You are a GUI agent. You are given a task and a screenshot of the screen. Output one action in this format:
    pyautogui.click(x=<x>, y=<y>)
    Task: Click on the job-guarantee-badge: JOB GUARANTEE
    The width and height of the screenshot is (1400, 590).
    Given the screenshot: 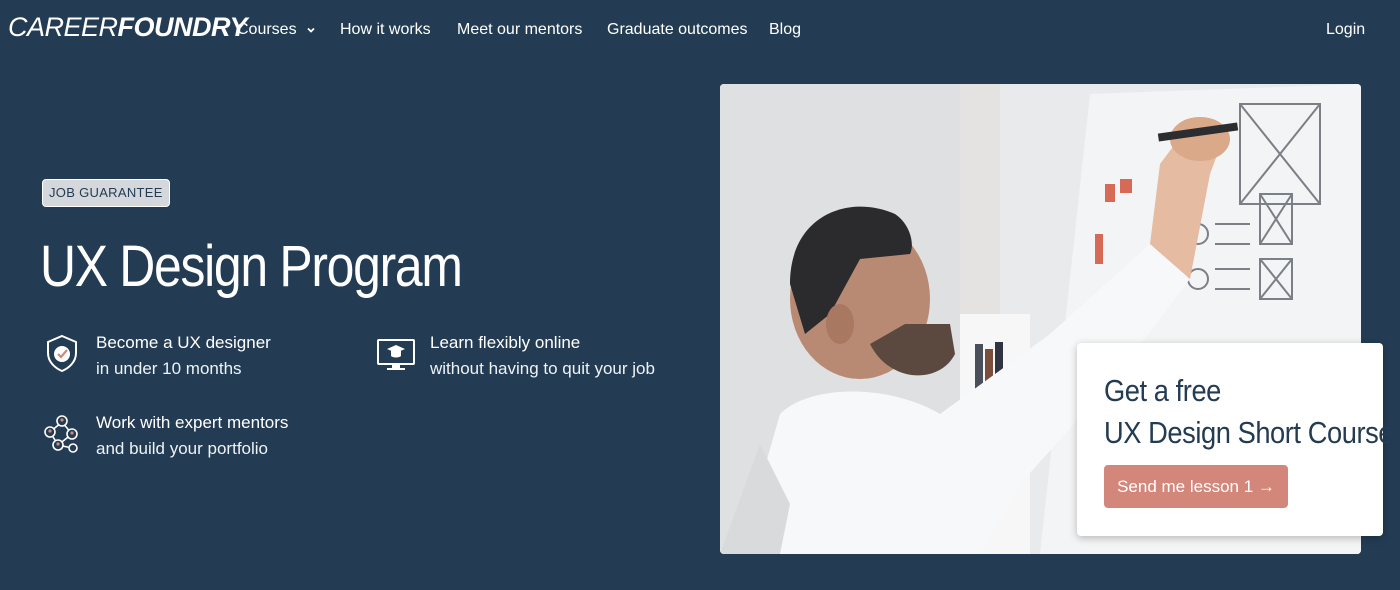 What is the action you would take?
    pyautogui.click(x=106, y=193)
    